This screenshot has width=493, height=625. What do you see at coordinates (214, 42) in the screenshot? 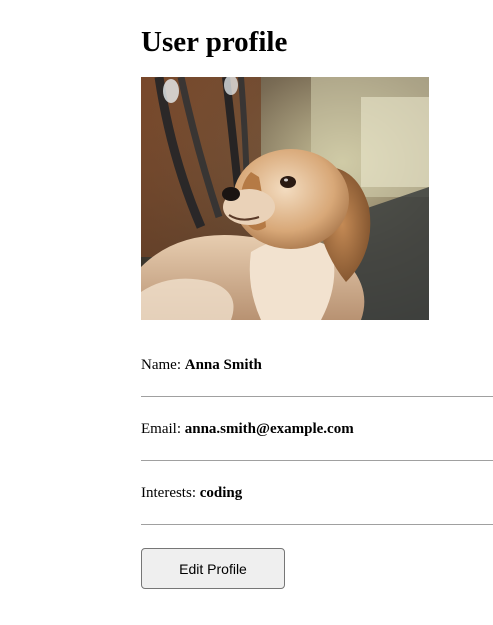
I see `page-title: User profile` at bounding box center [214, 42].